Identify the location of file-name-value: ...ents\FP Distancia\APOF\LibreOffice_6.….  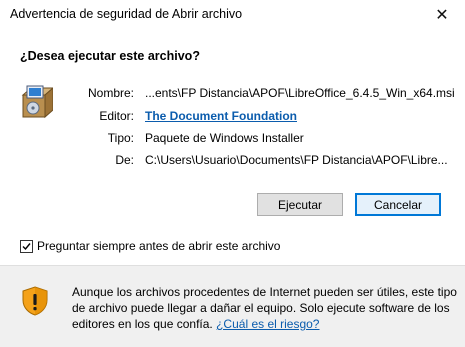
(300, 93).